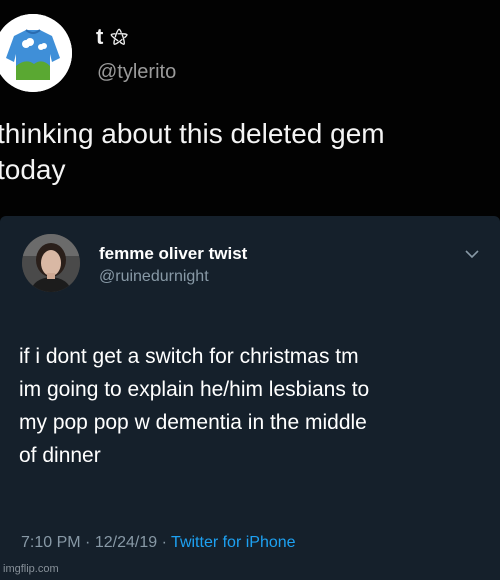 This screenshot has height=580, width=500. Describe the element at coordinates (126, 542) in the screenshot. I see `tweet-date: 12/24/19` at that location.